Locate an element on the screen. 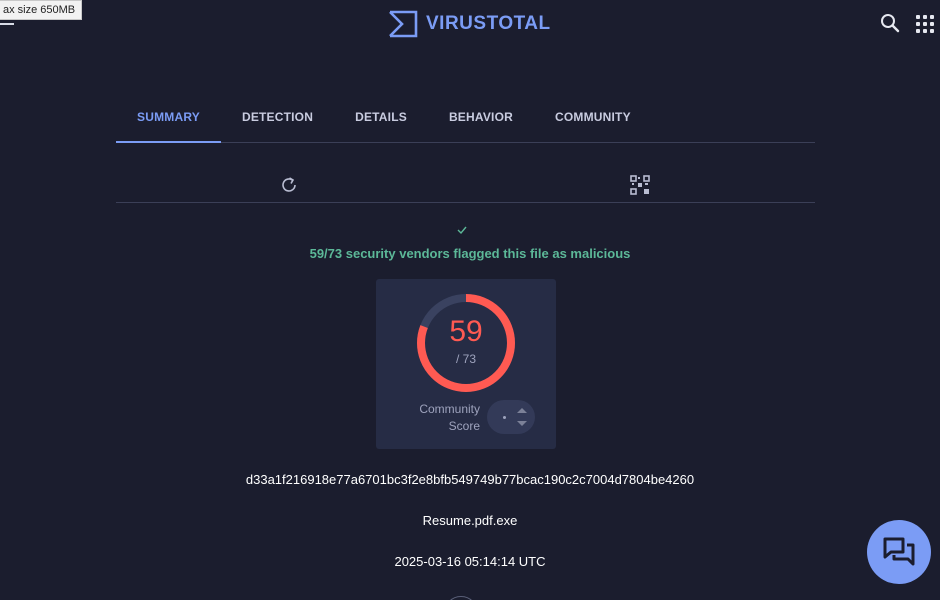  tab-summary: SUMMARY is located at coordinates (168, 121).